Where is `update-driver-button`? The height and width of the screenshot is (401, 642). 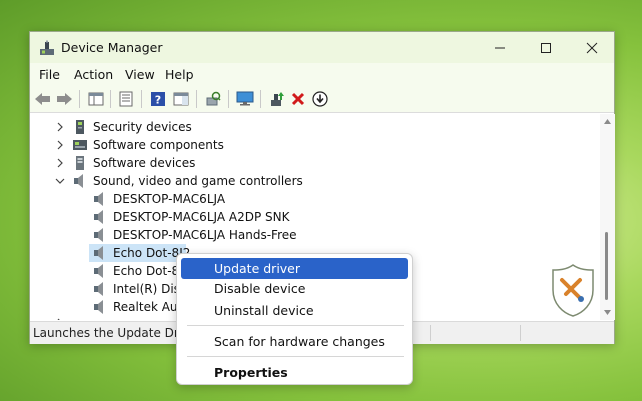 update-driver-button is located at coordinates (277, 99).